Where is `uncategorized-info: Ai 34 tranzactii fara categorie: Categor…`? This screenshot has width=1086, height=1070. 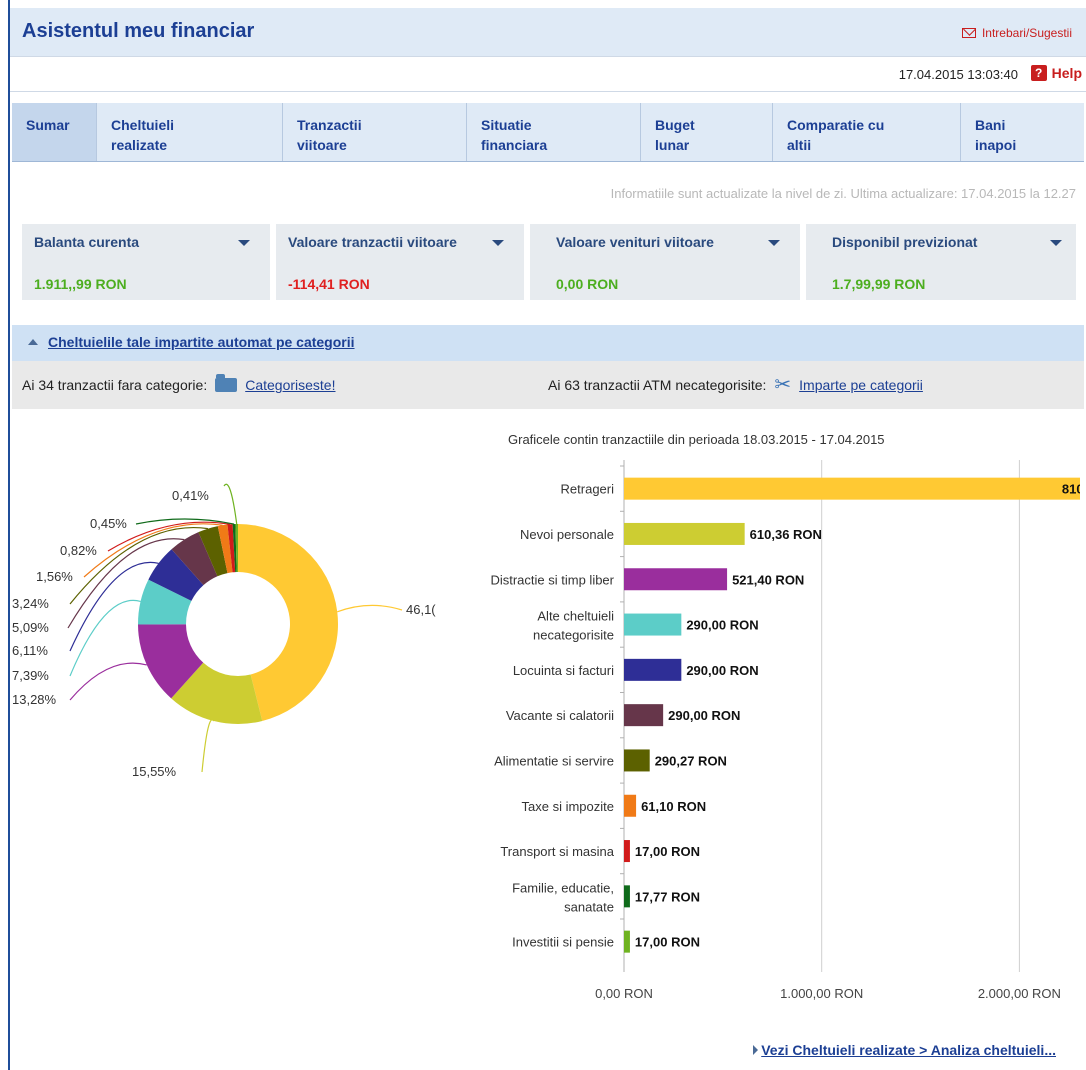 uncategorized-info: Ai 34 tranzactii fara categorie: Categor… is located at coordinates (179, 383).